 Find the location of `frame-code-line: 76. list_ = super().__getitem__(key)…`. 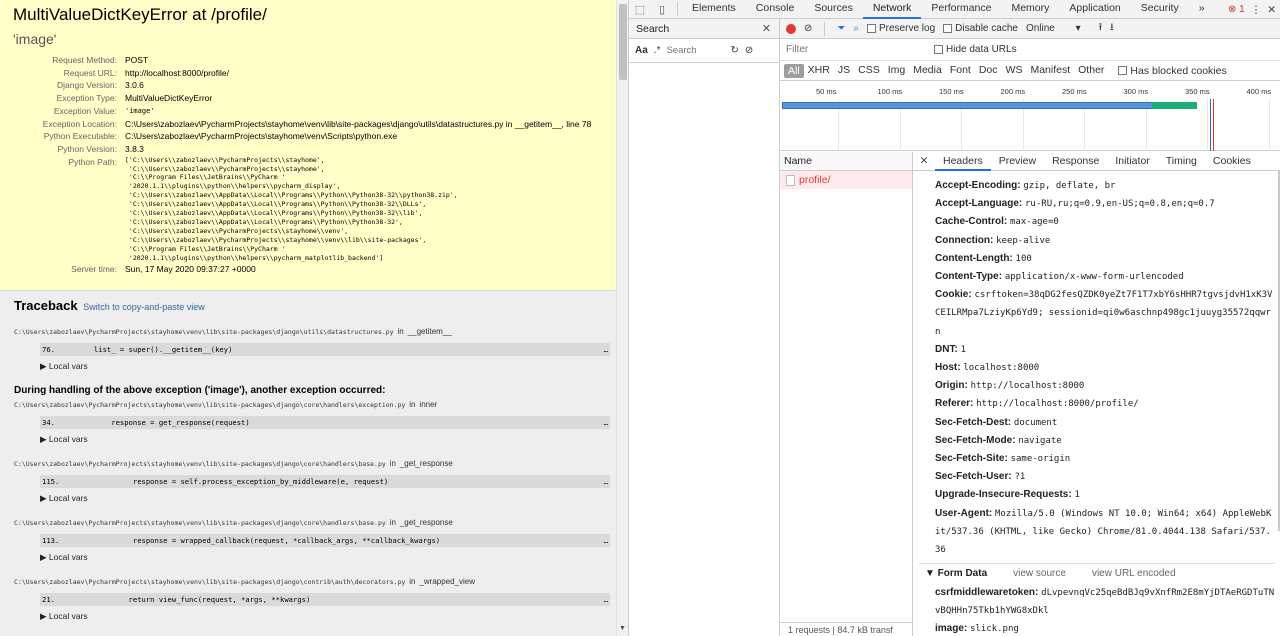

frame-code-line: 76. list_ = super().__getitem__(key)… is located at coordinates (325, 349).